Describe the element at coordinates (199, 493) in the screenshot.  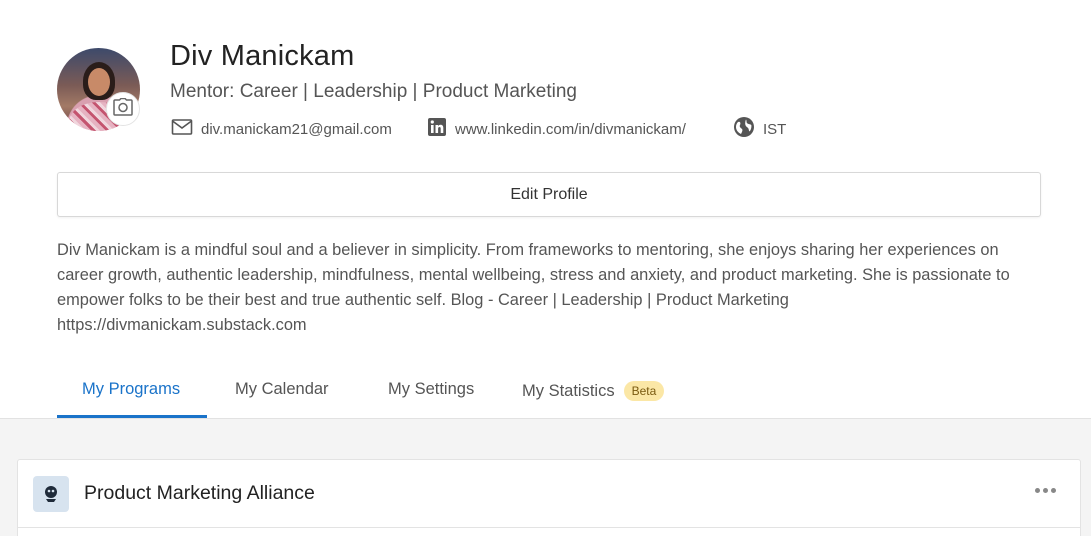
I see `program-title: Product Marketing Alliance` at that location.